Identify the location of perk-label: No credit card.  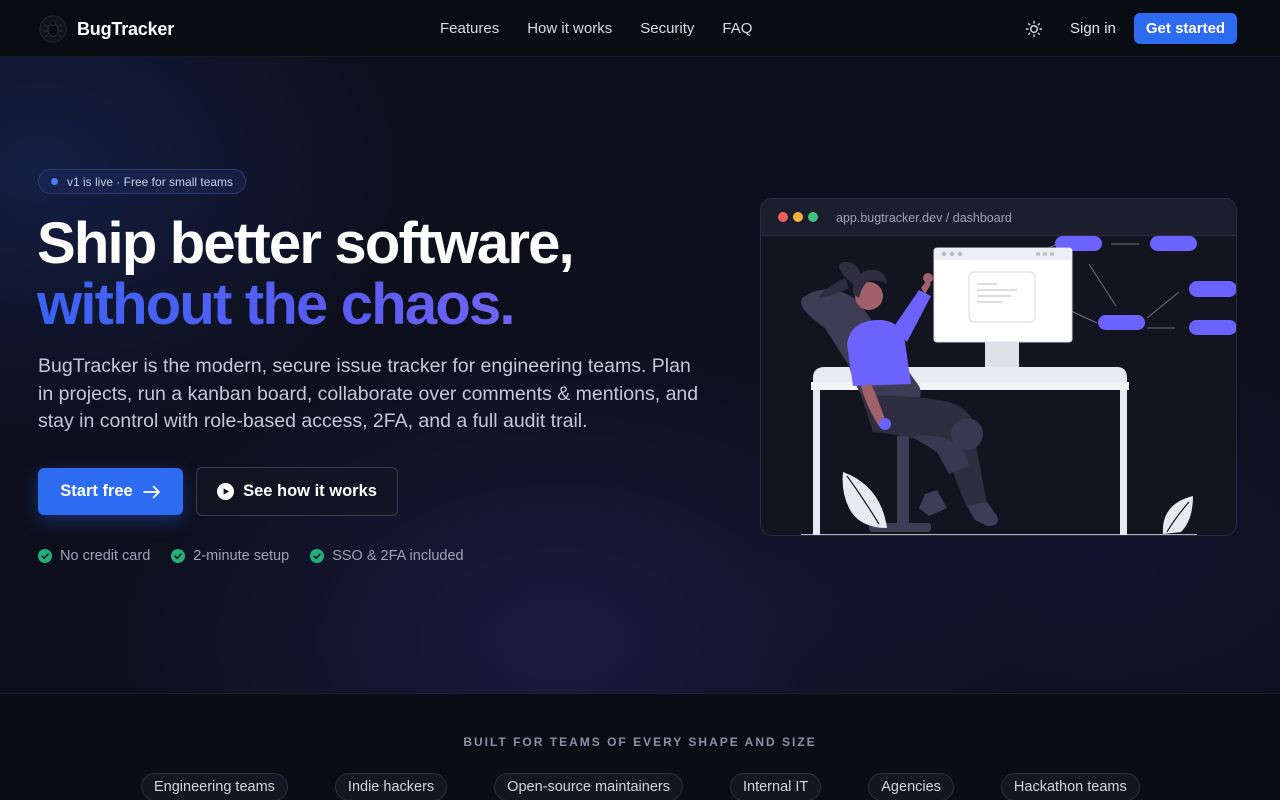
(105, 556).